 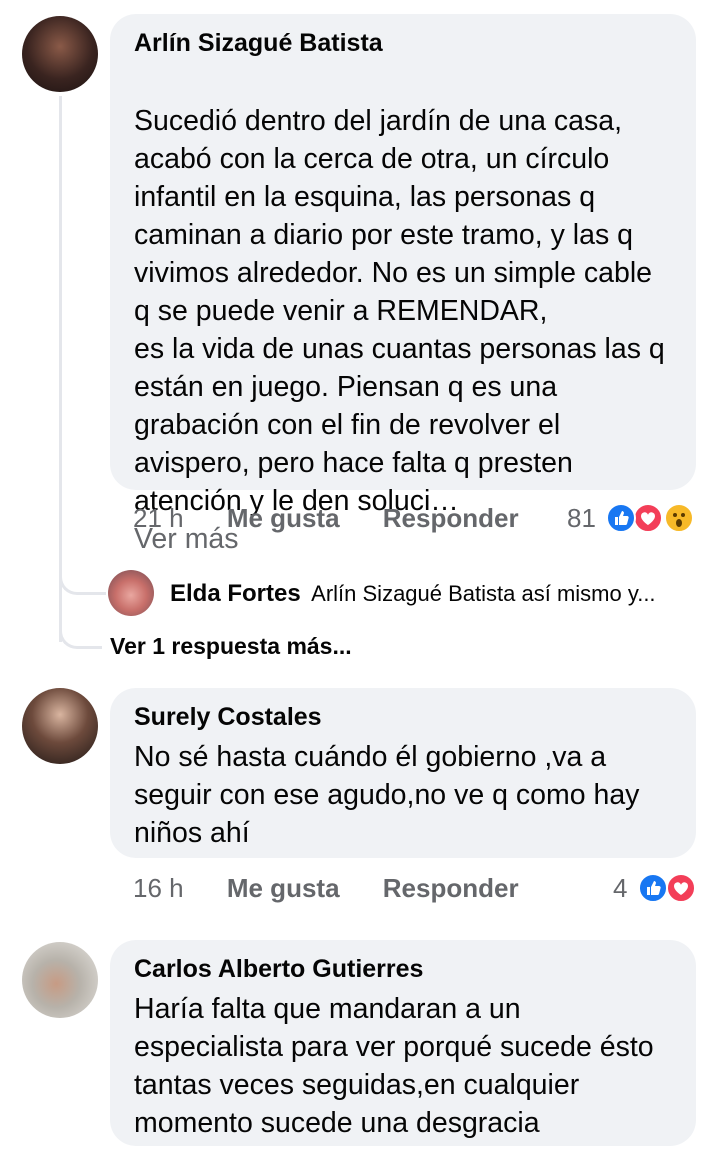 I want to click on reply-author: Elda Fortes, so click(x=235, y=593).